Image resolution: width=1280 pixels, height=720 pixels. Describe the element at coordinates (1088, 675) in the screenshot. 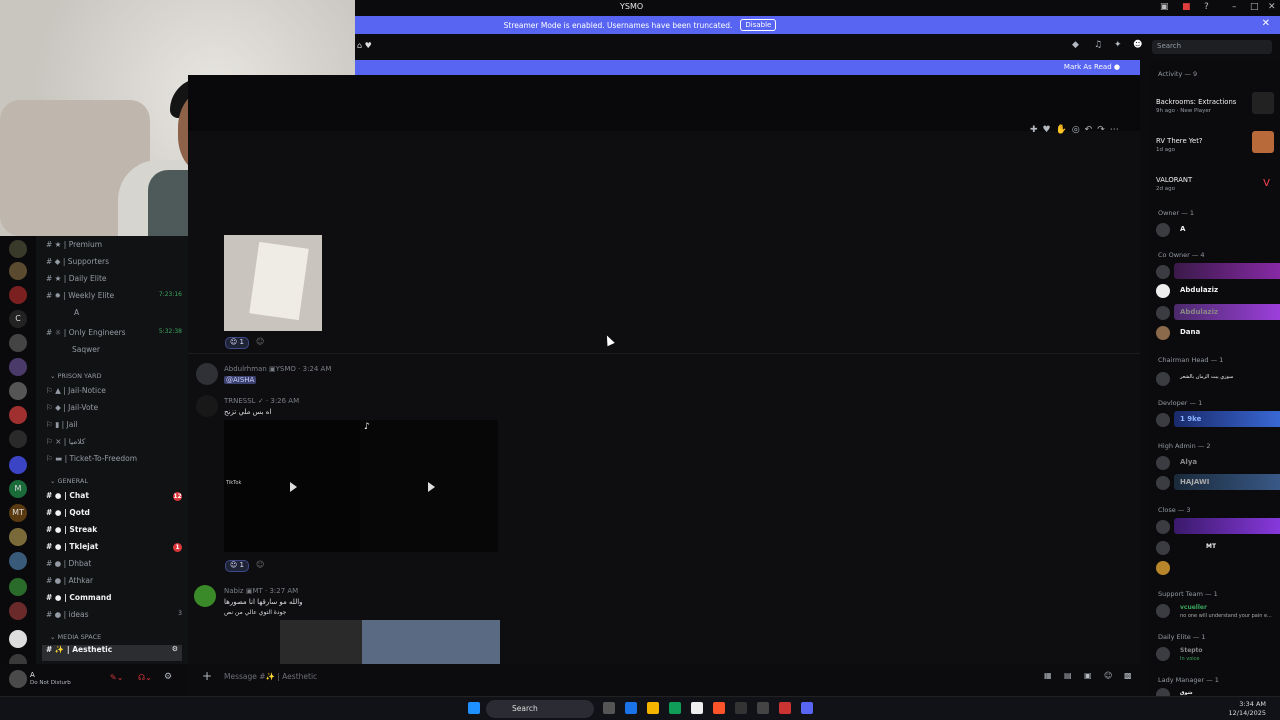

I see `sticker-icon: ▣` at that location.